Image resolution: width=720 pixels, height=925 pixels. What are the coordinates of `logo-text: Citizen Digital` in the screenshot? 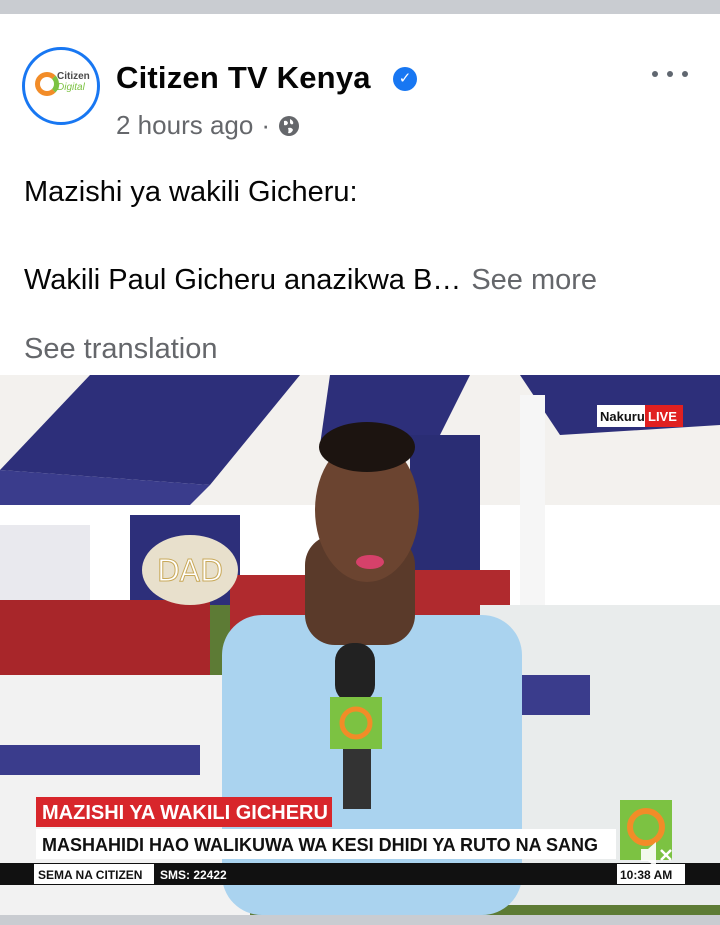 It's located at (73, 82).